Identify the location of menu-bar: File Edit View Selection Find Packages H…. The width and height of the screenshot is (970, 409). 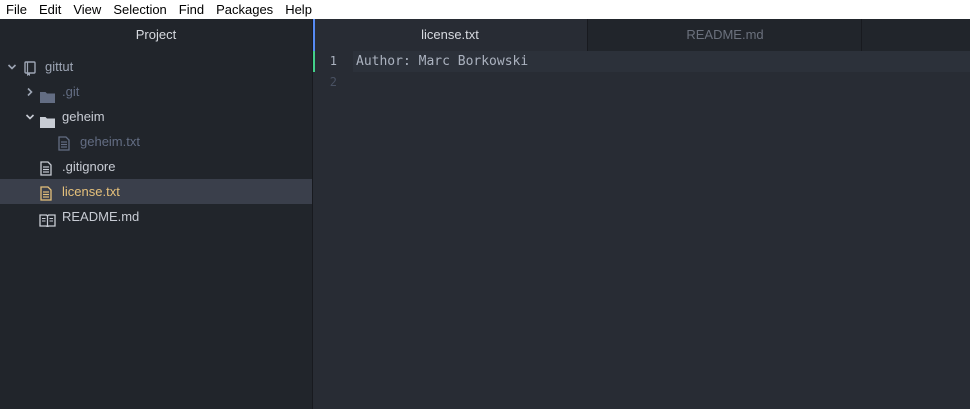
(485, 9).